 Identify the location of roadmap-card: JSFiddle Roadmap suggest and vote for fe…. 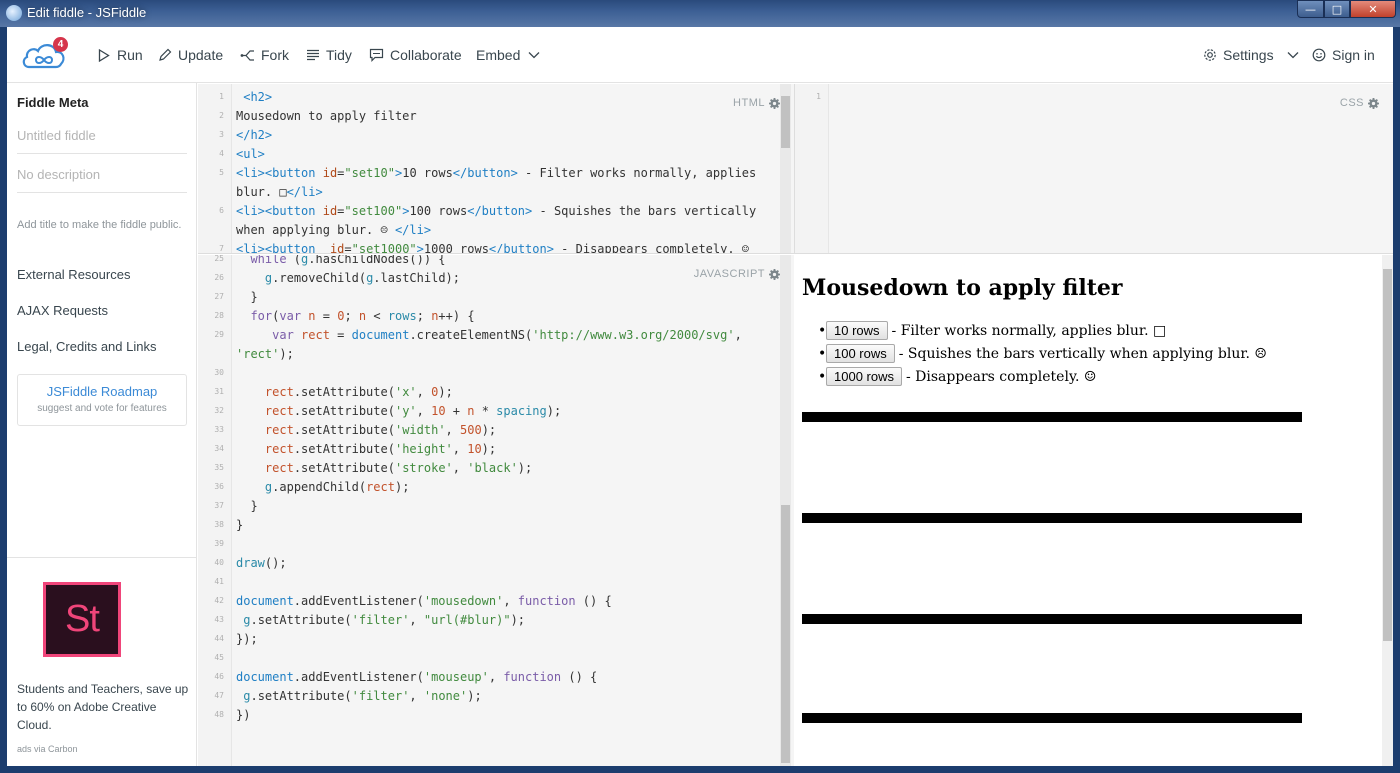
(102, 400).